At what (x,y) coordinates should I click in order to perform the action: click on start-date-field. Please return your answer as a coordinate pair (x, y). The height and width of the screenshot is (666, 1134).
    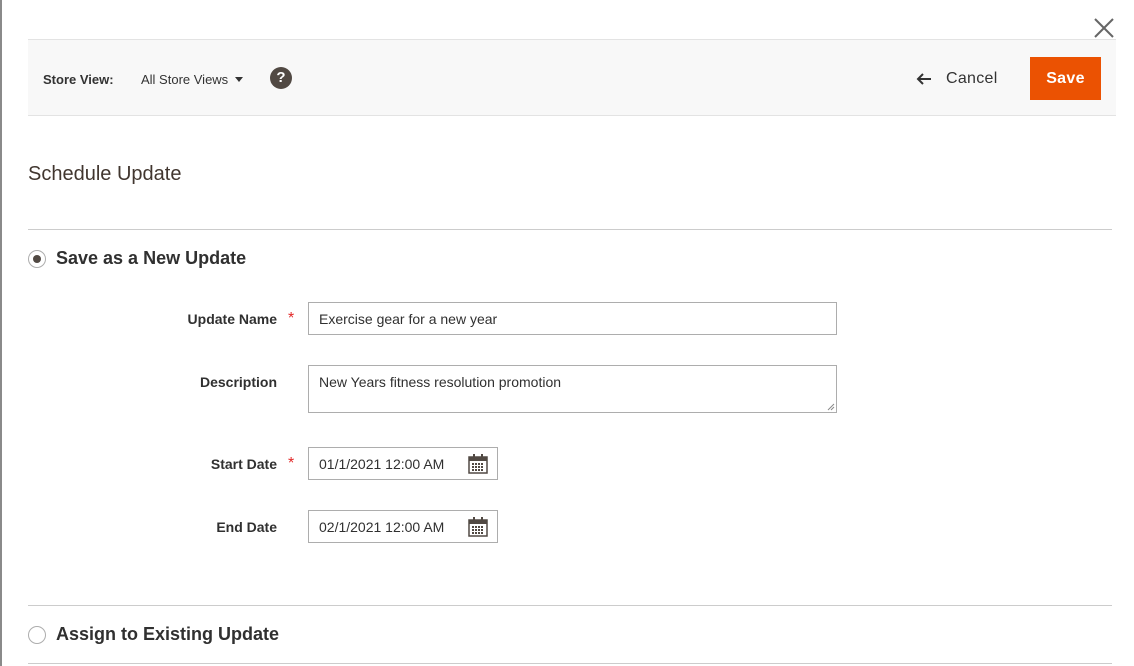
    Looking at the image, I should click on (403, 463).